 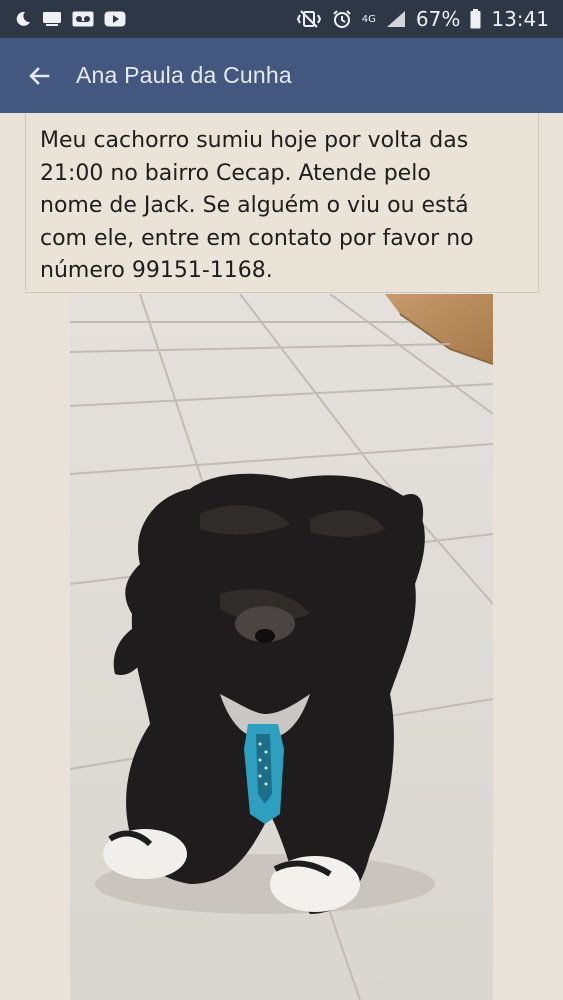 I want to click on moon-icon, so click(x=23, y=19).